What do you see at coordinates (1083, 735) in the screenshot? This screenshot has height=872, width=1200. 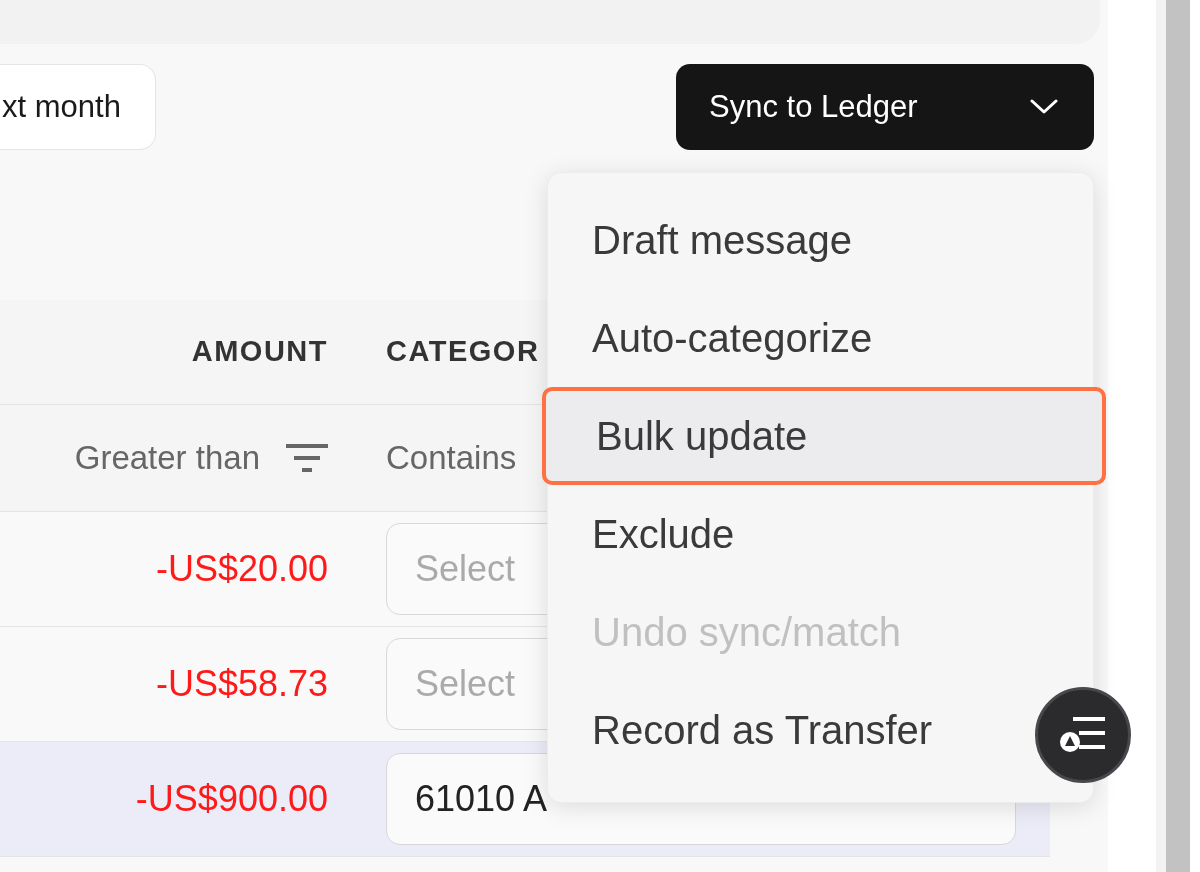 I see `list-icon` at bounding box center [1083, 735].